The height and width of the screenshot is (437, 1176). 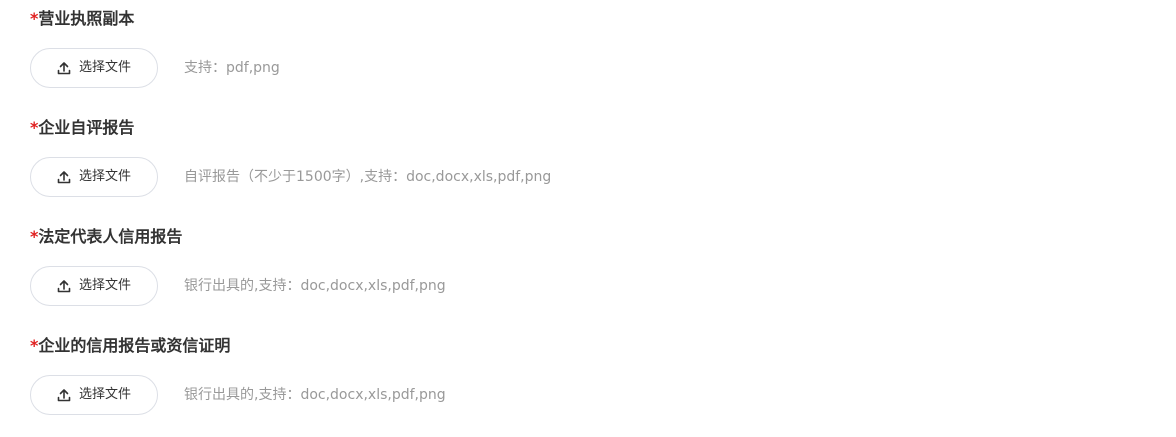 I want to click on field-label: *营业执照副本, so click(x=82, y=19).